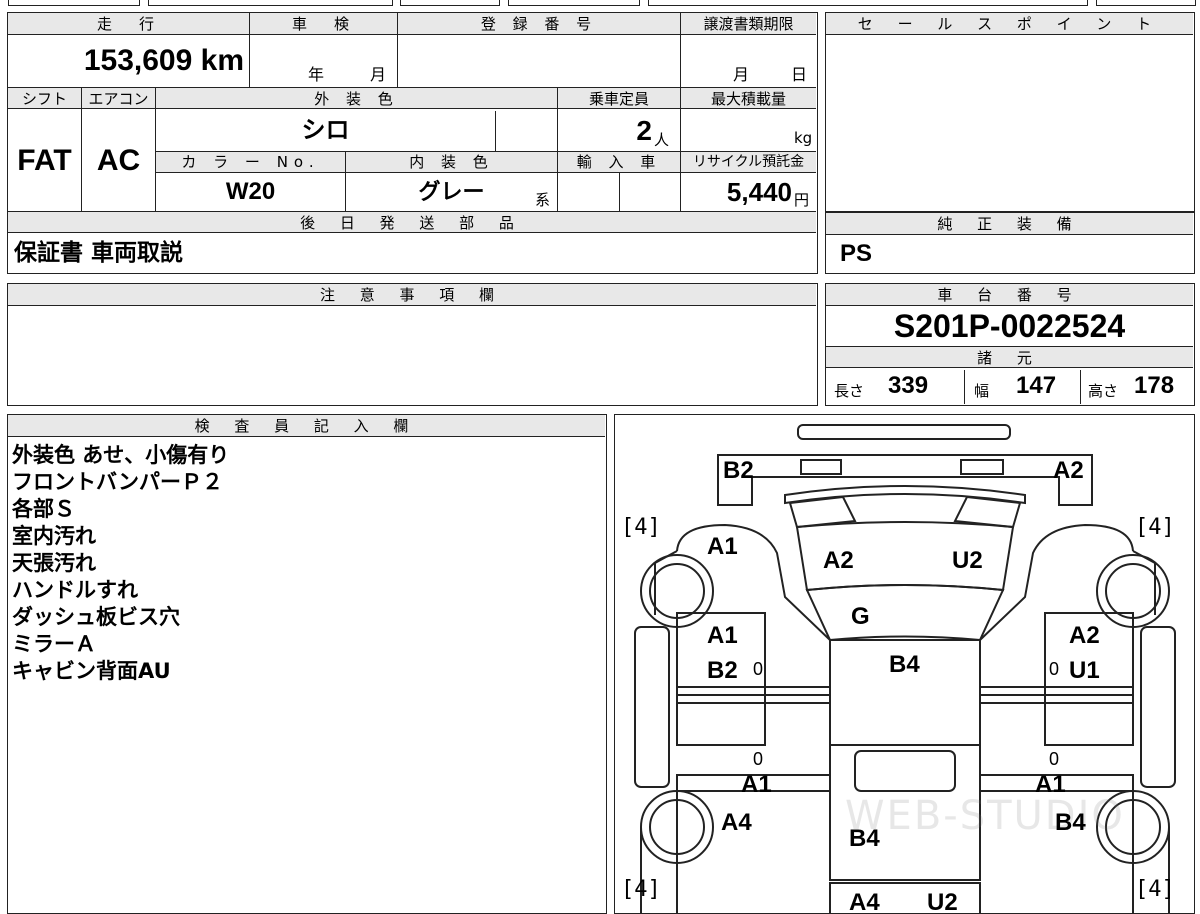  What do you see at coordinates (1054, 669) in the screenshot?
I see `mark-zero-r1: 0` at bounding box center [1054, 669].